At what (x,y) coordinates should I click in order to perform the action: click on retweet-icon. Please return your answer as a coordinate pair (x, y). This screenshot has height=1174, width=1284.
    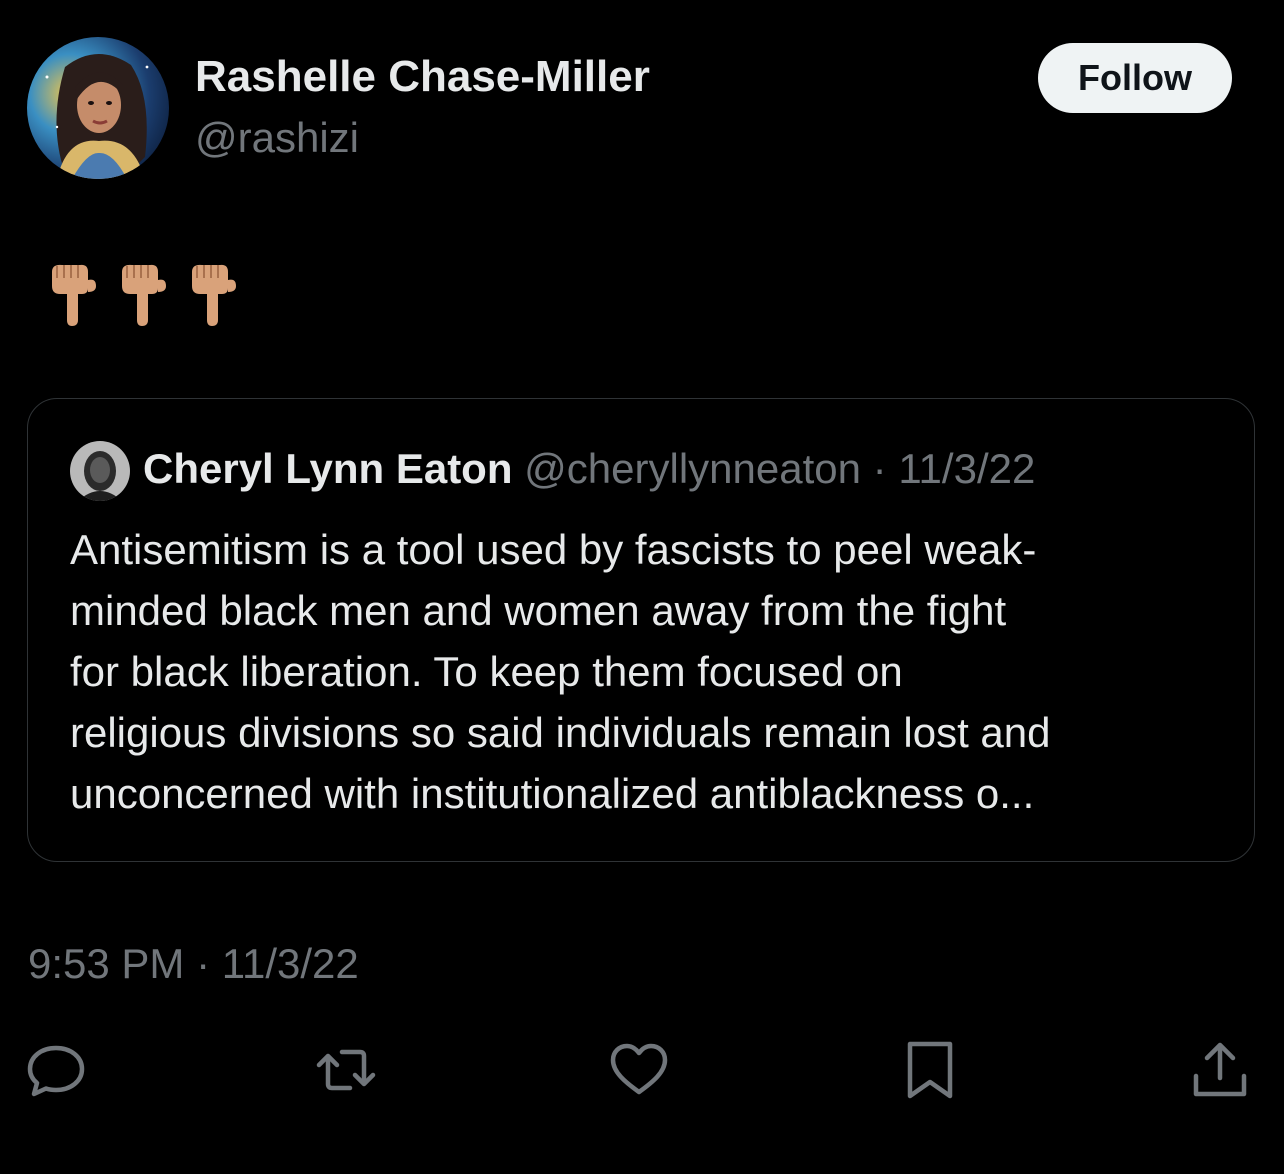
    Looking at the image, I should click on (346, 1070).